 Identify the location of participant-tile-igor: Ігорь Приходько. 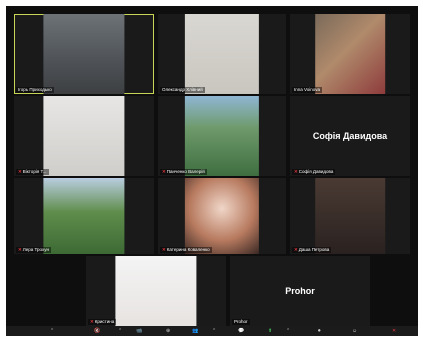
(84, 54).